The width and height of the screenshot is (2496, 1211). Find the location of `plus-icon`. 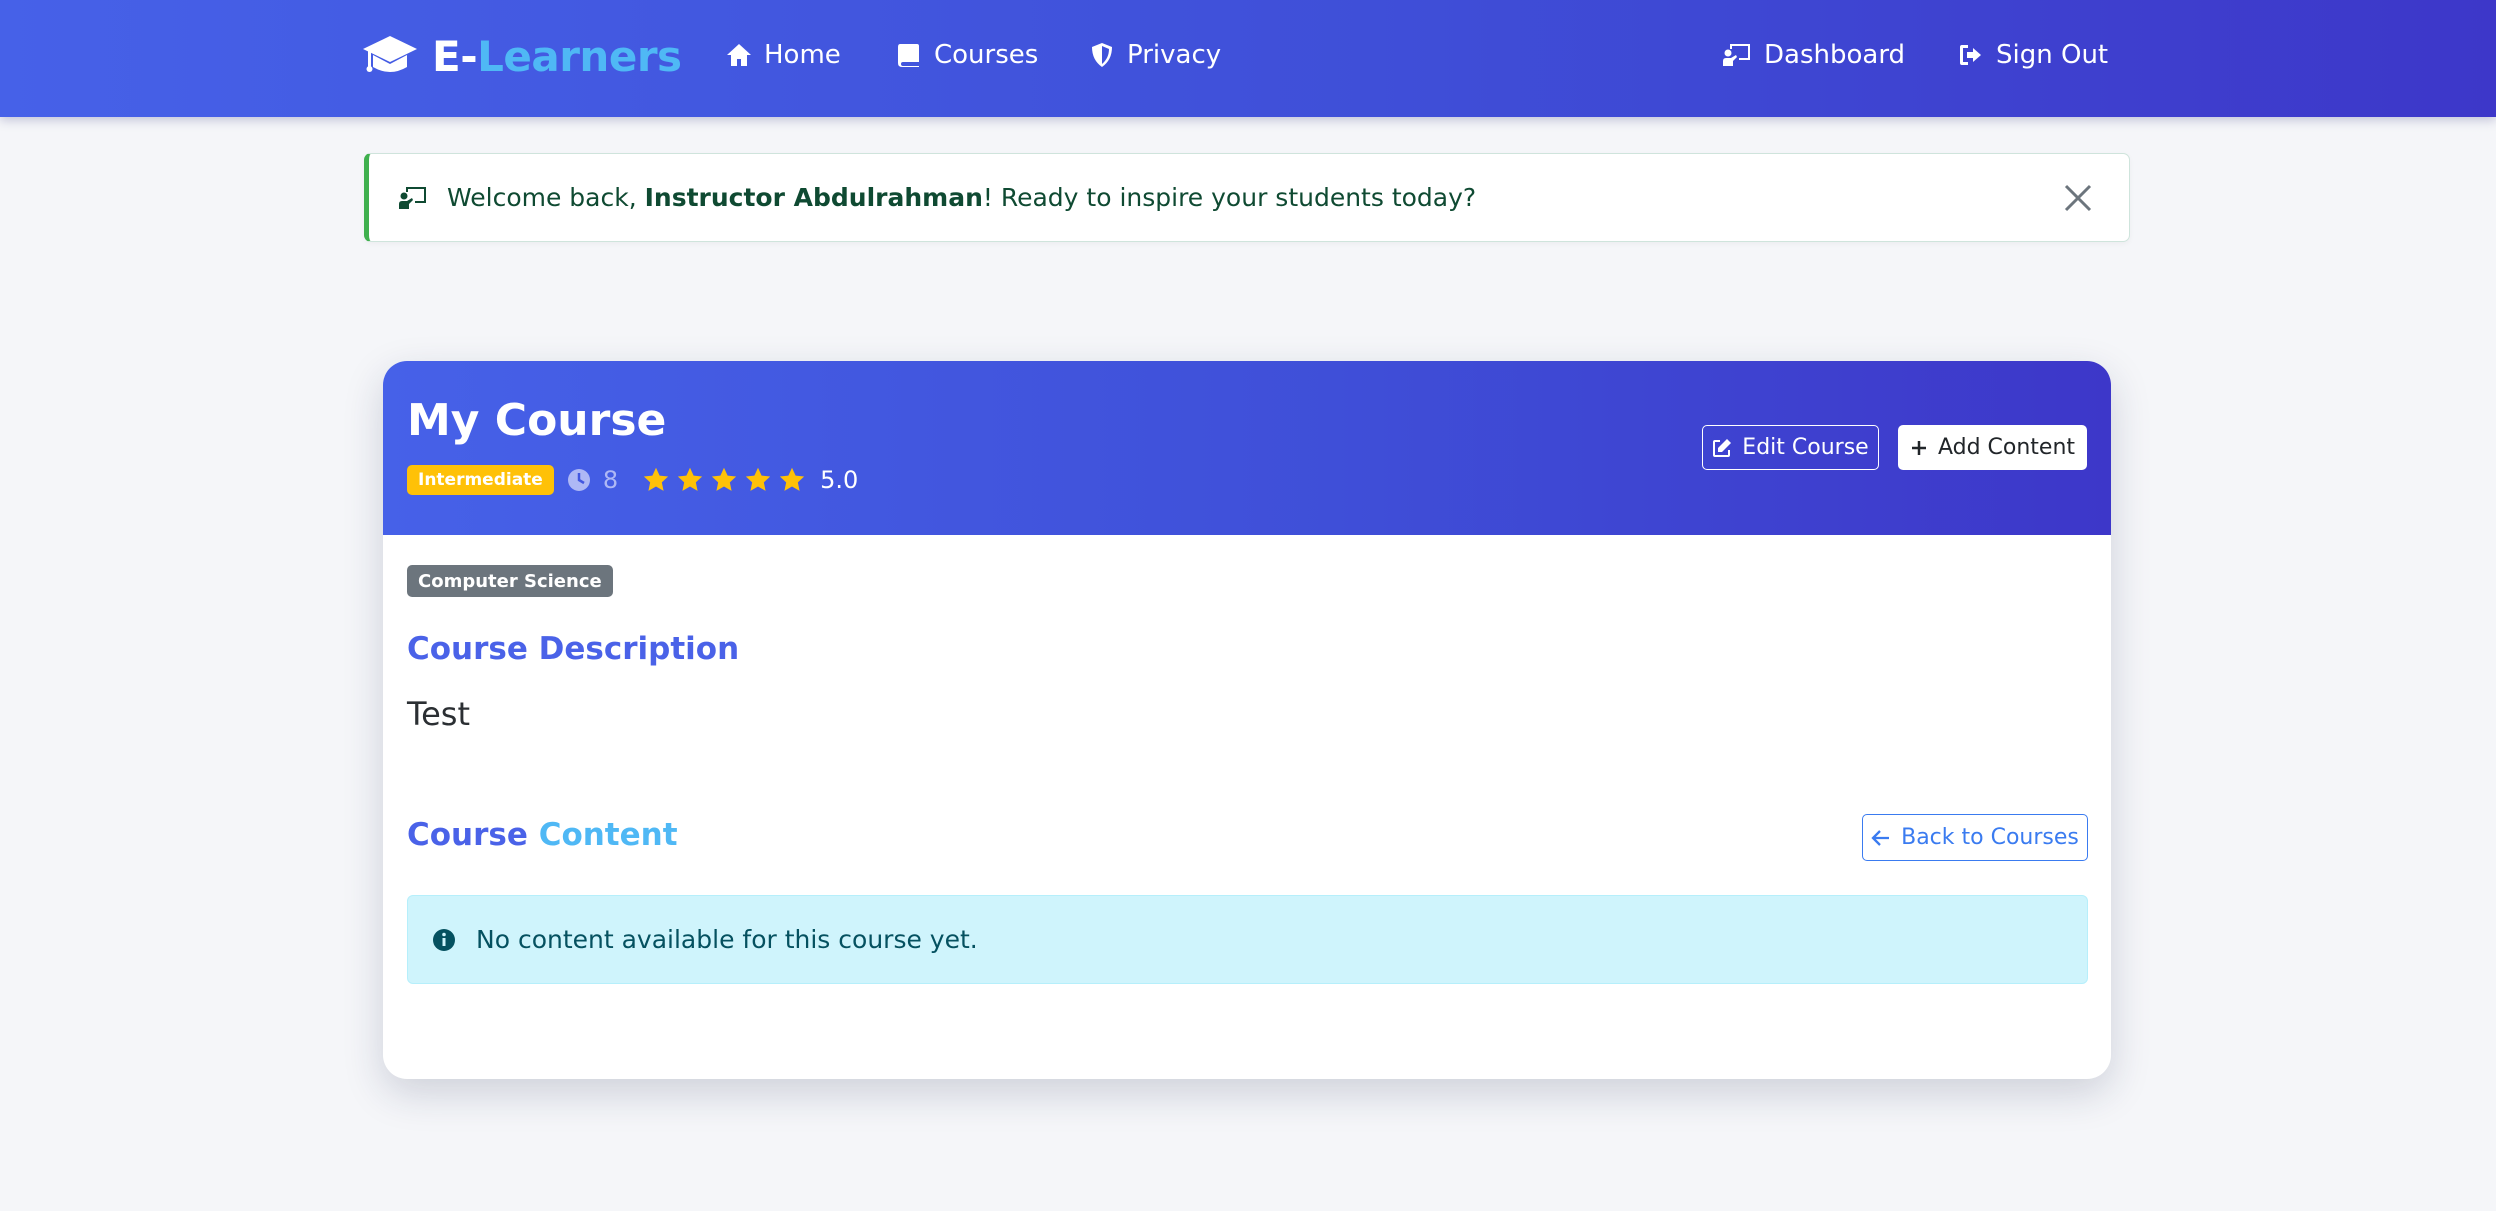

plus-icon is located at coordinates (1918, 447).